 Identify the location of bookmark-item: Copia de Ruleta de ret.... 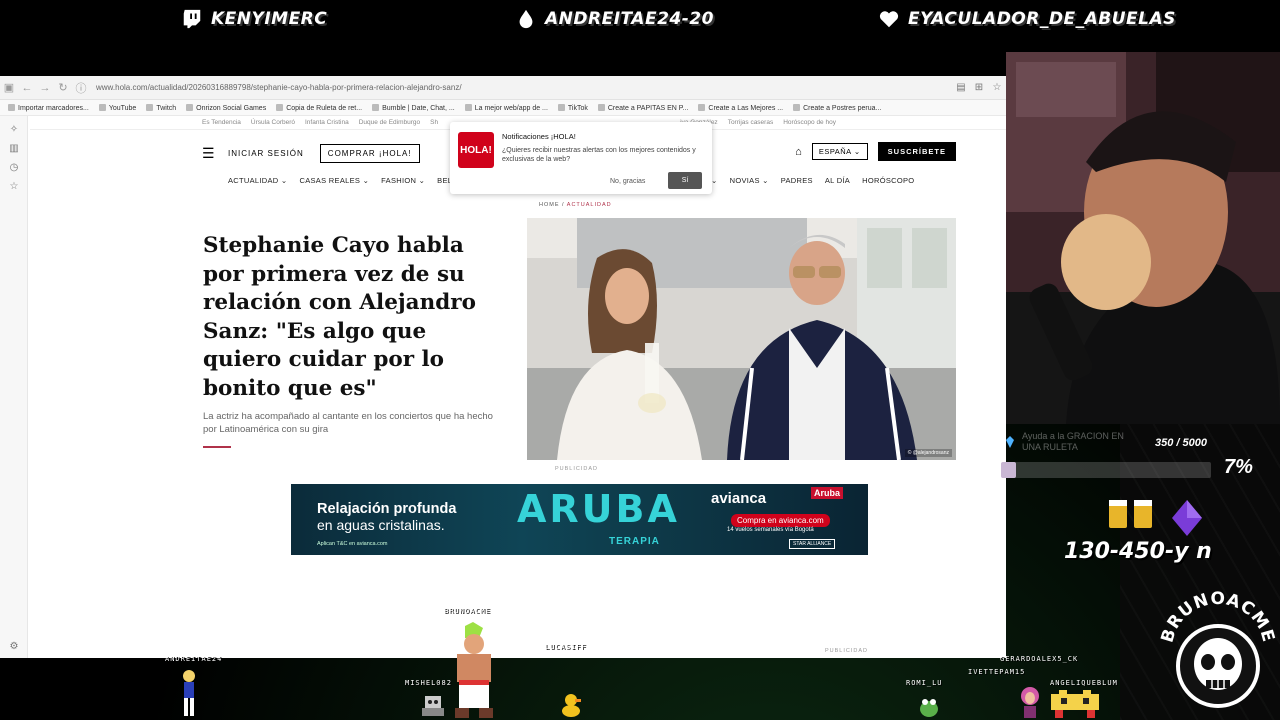
(319, 108).